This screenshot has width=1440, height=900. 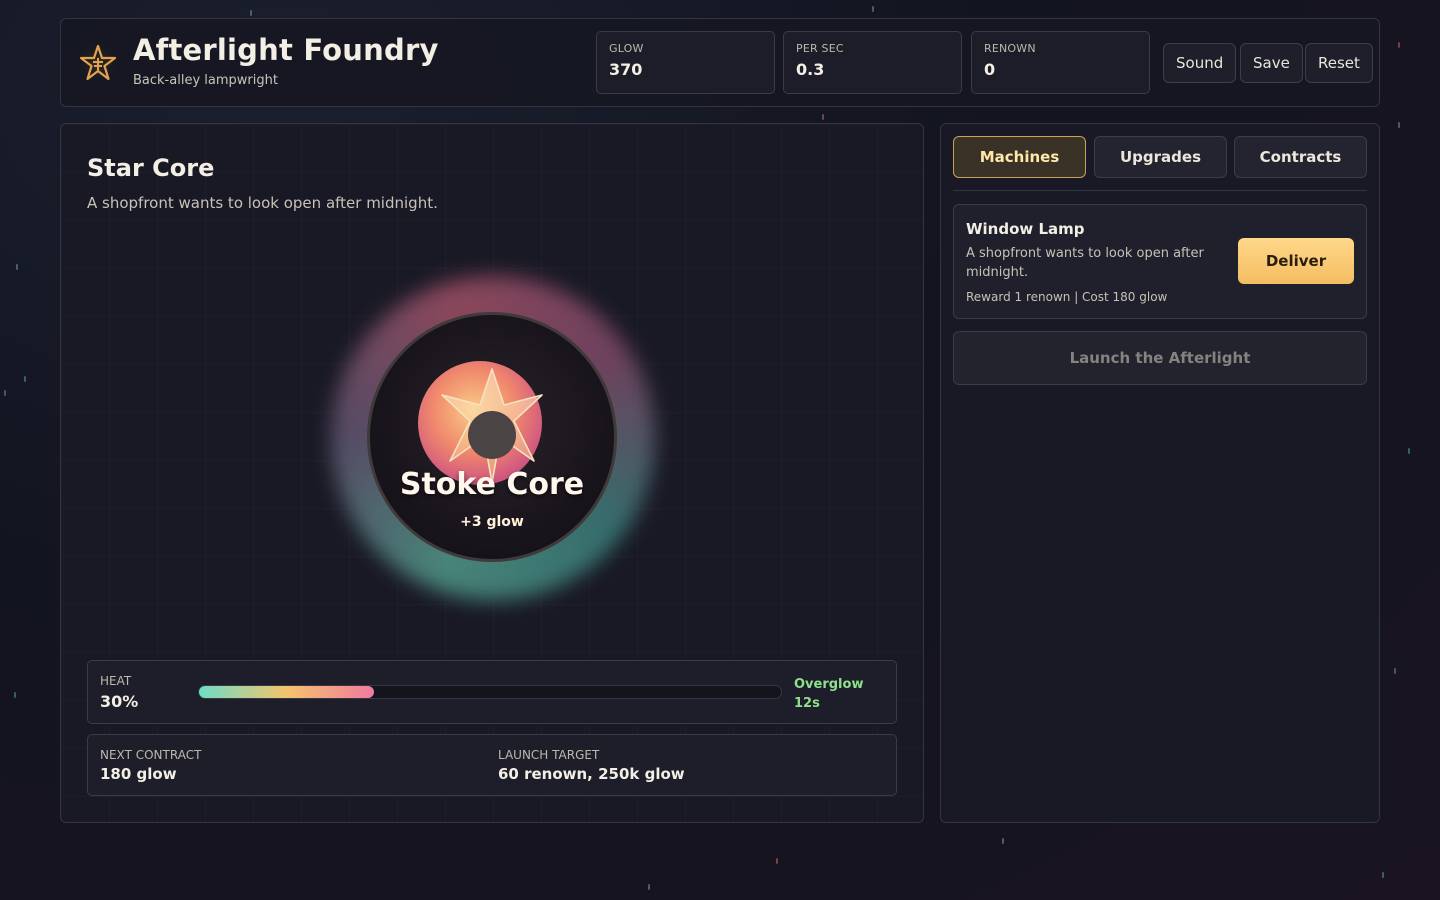 What do you see at coordinates (151, 755) in the screenshot?
I see `next-contract-label: NEXT CONTRACT` at bounding box center [151, 755].